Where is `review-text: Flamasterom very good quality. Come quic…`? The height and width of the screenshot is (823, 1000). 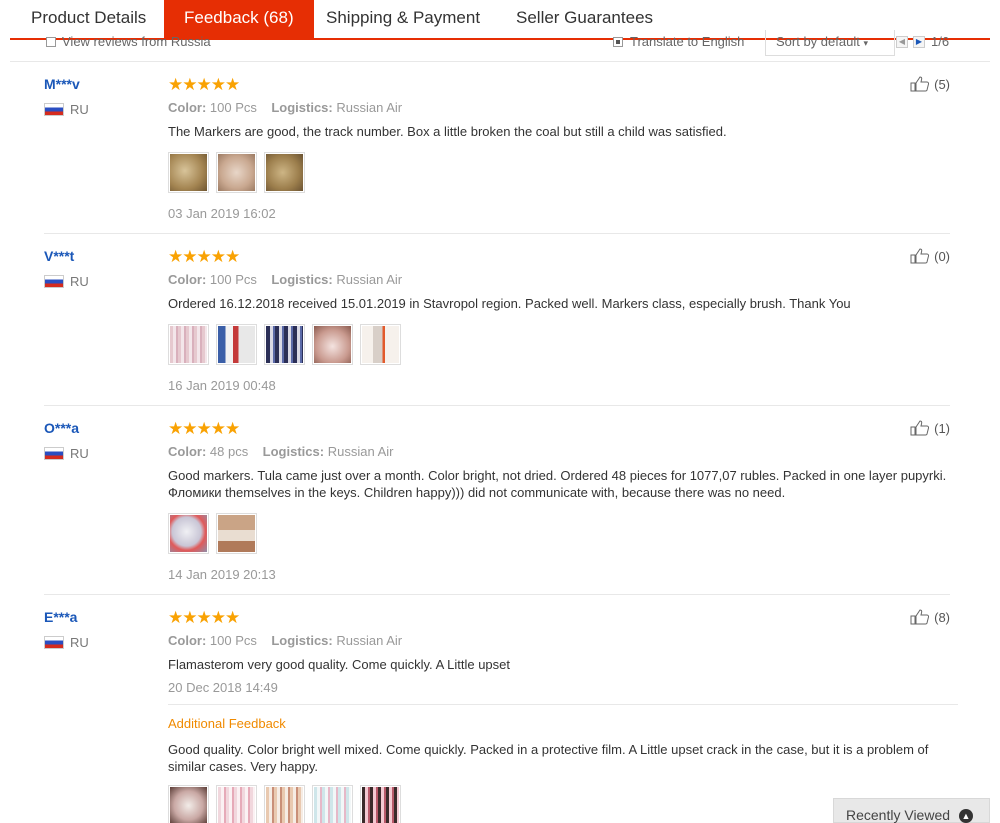 review-text: Flamasterom very good quality. Come quic… is located at coordinates (339, 664).